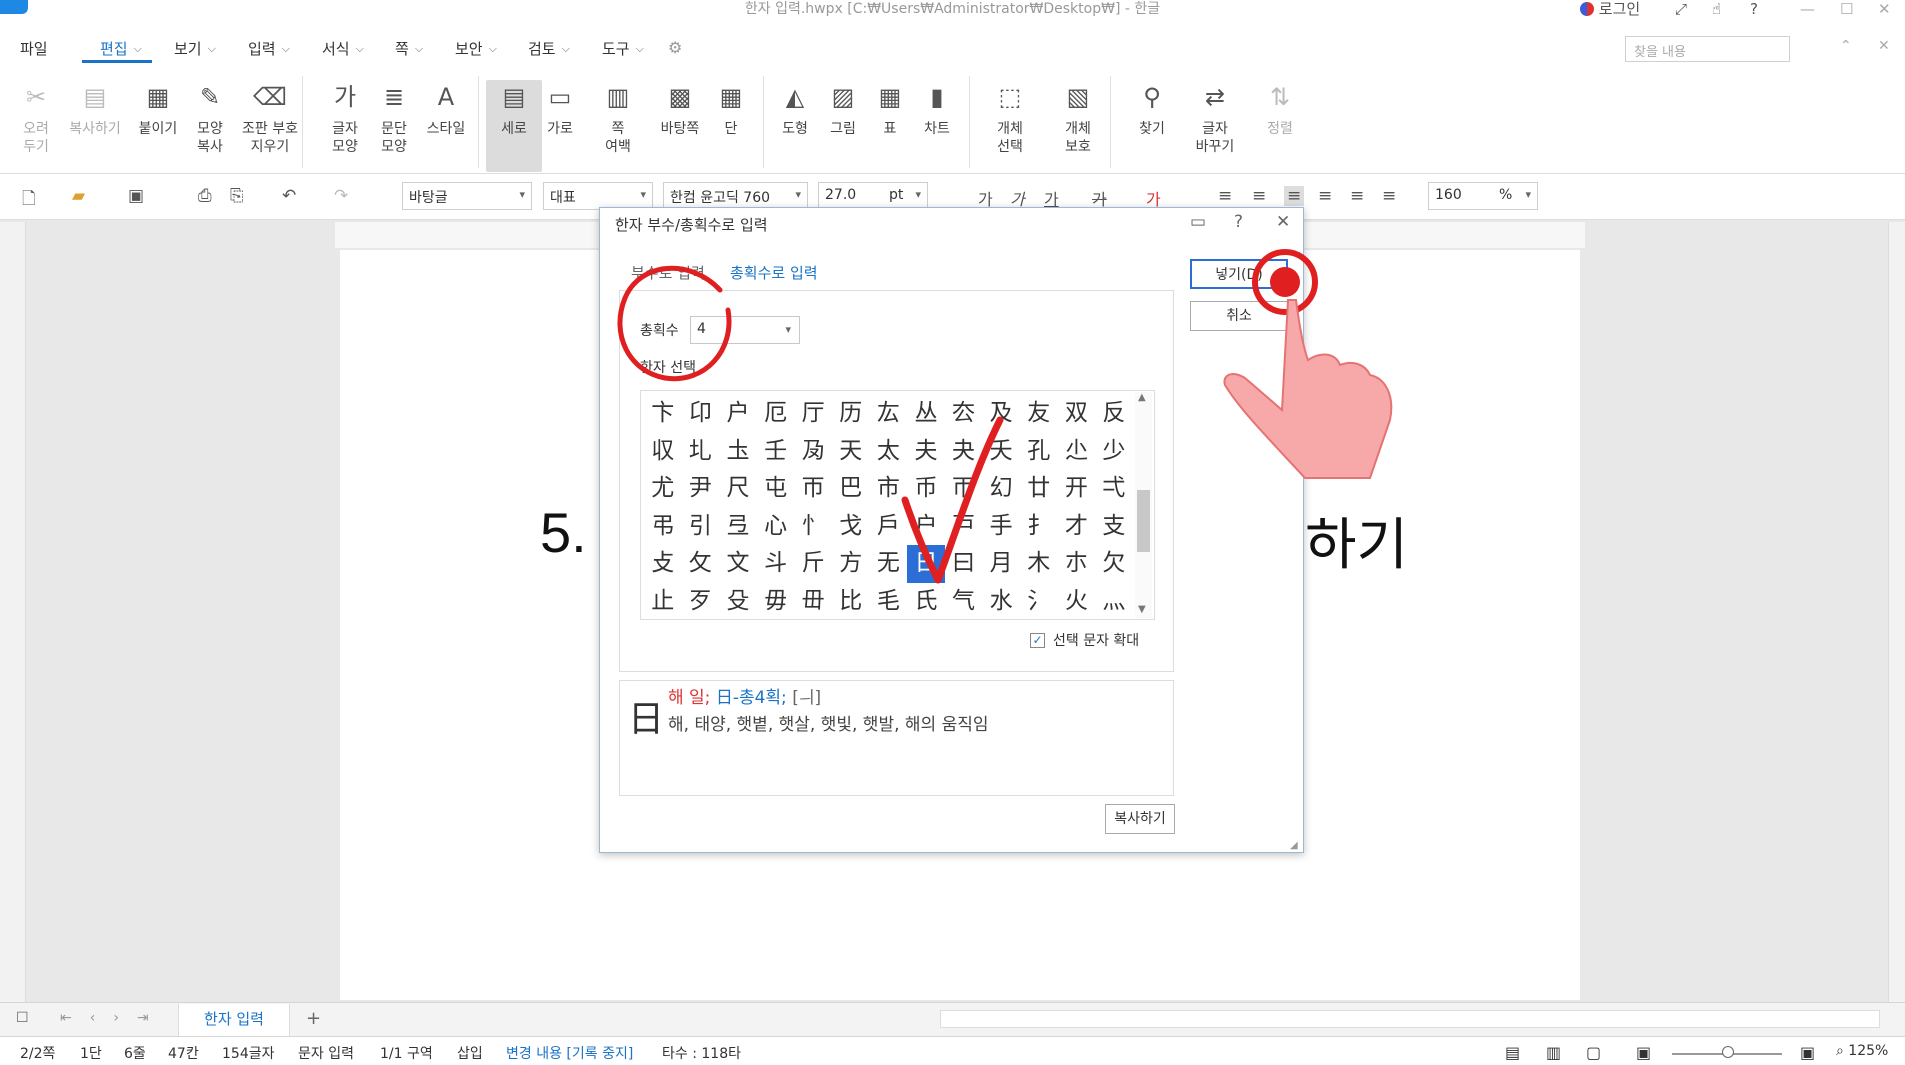  I want to click on zoom-level: ⌕ 125%, so click(1862, 1051).